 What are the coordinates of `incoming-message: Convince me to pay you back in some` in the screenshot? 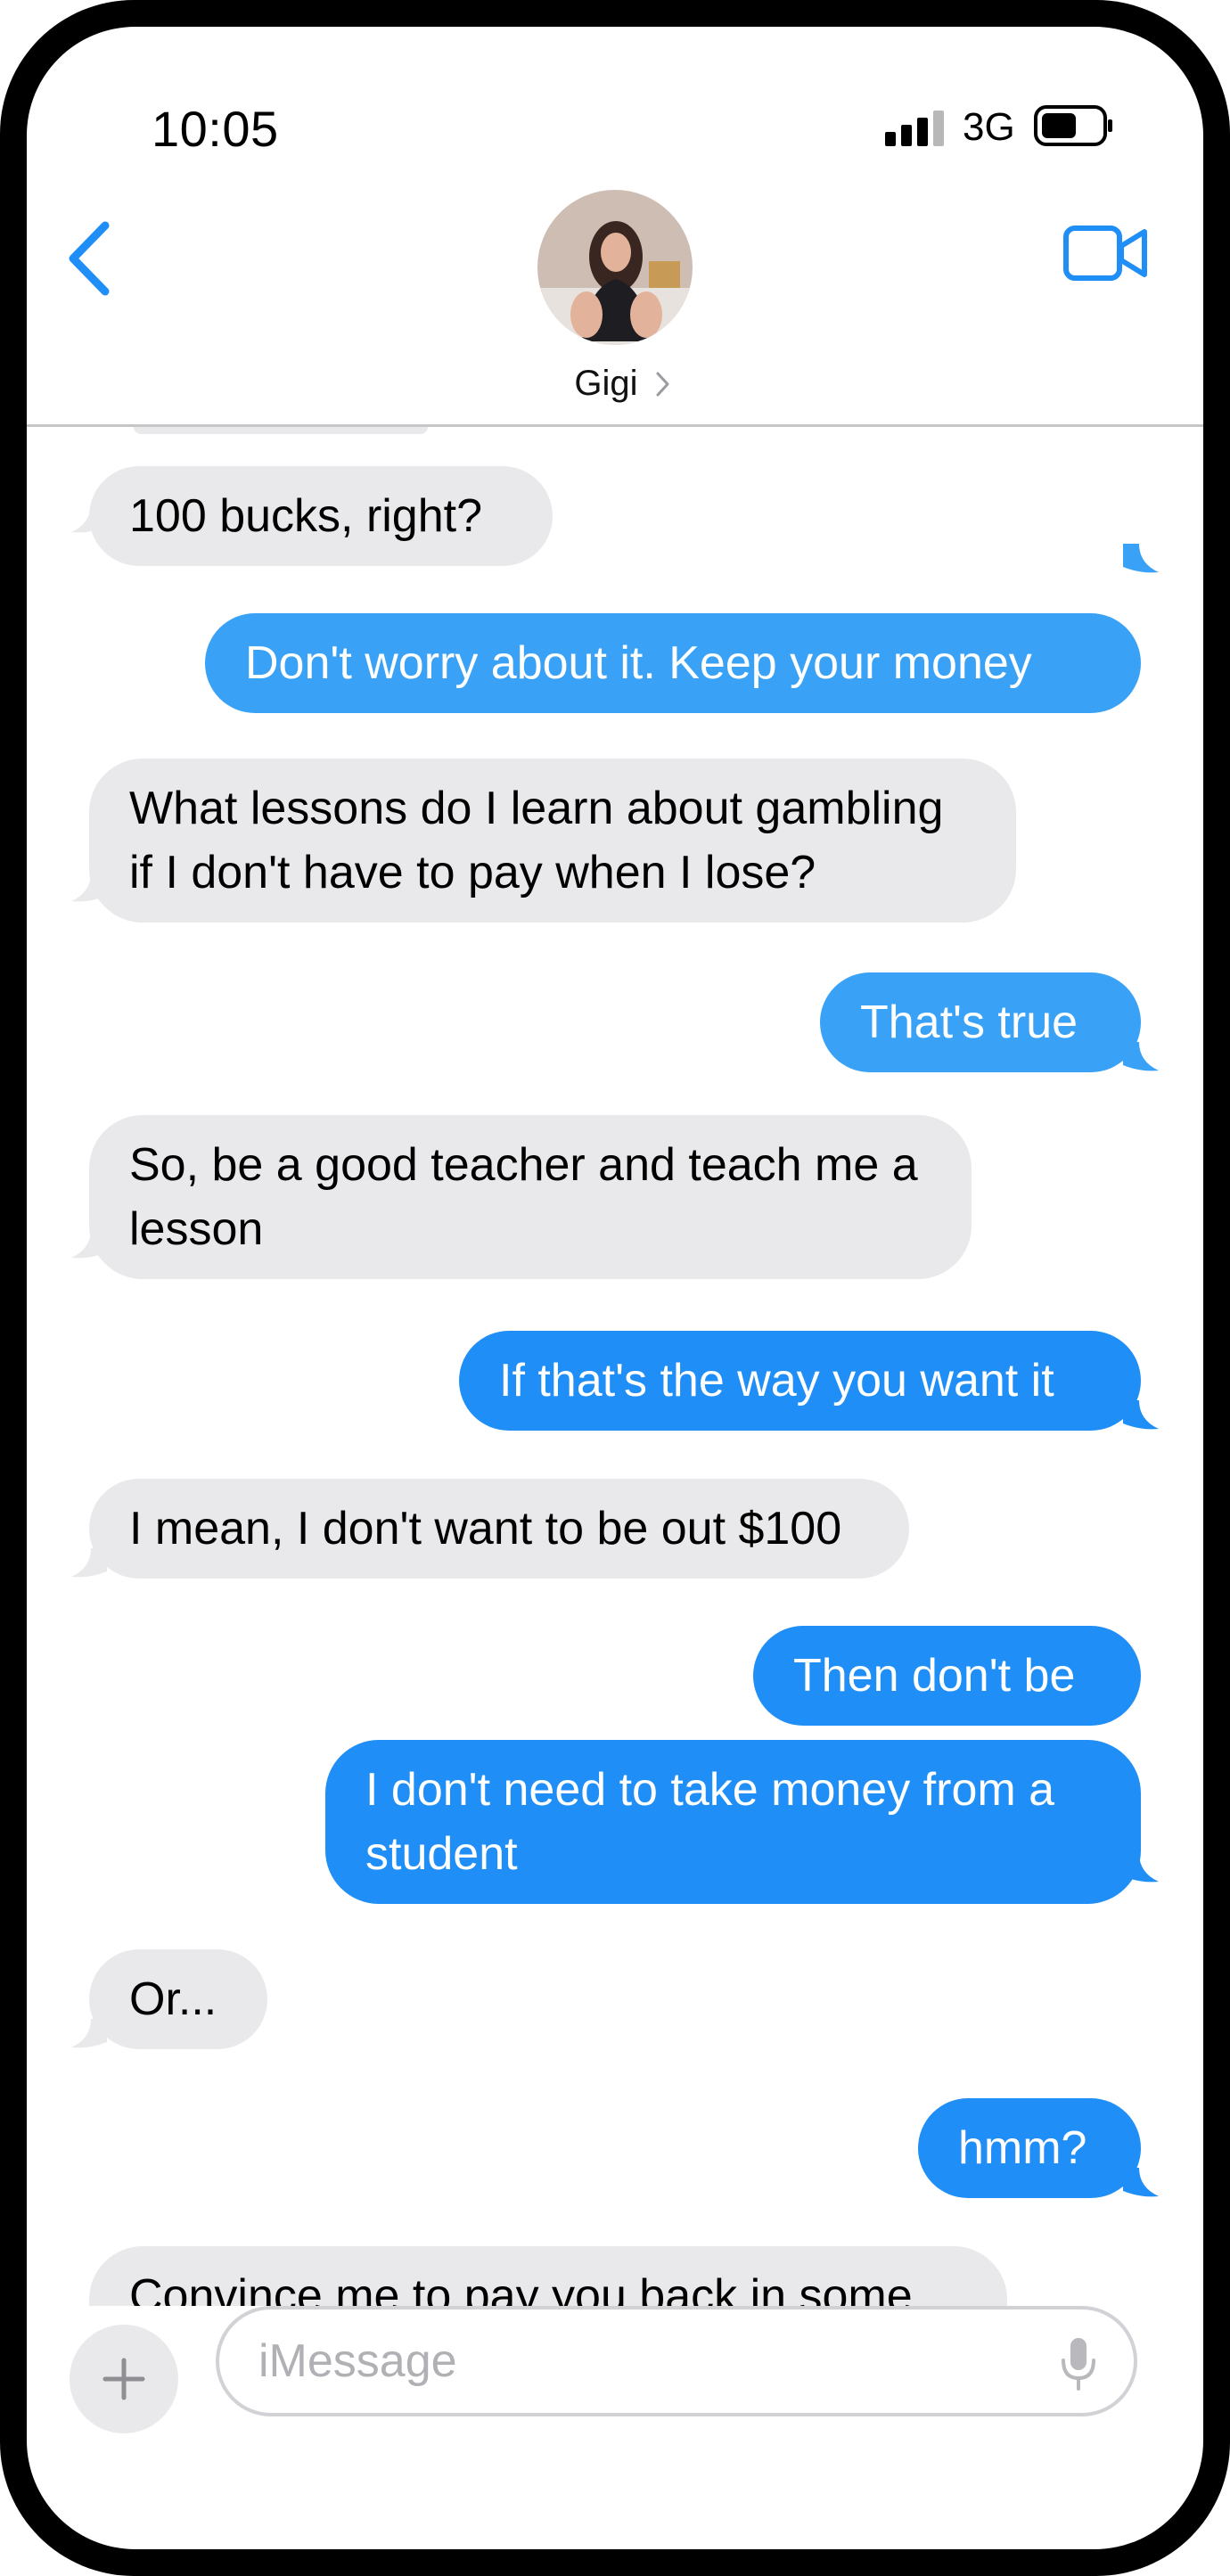 It's located at (548, 2276).